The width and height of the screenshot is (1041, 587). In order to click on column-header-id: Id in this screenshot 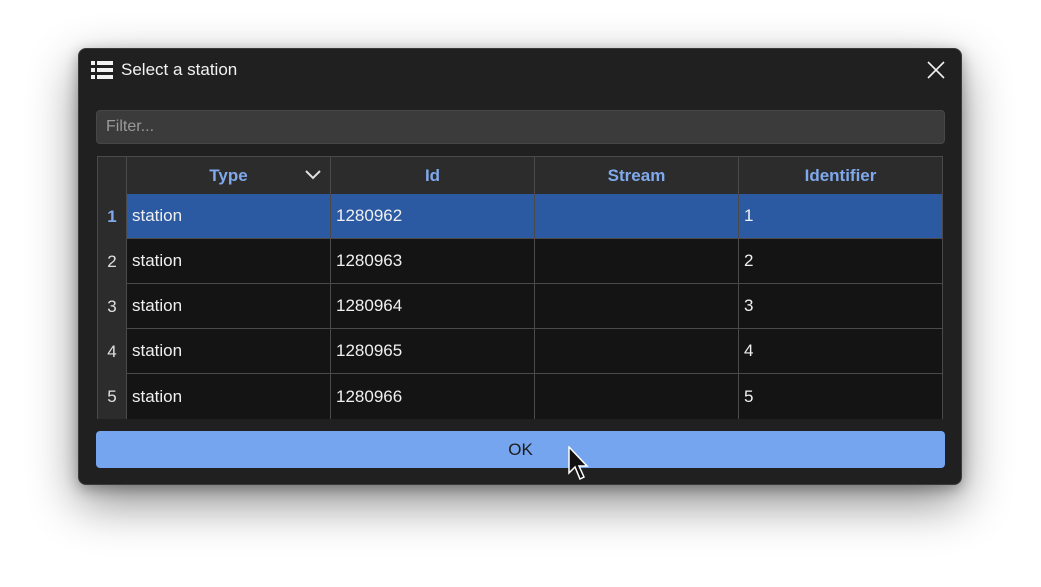, I will do `click(433, 175)`.